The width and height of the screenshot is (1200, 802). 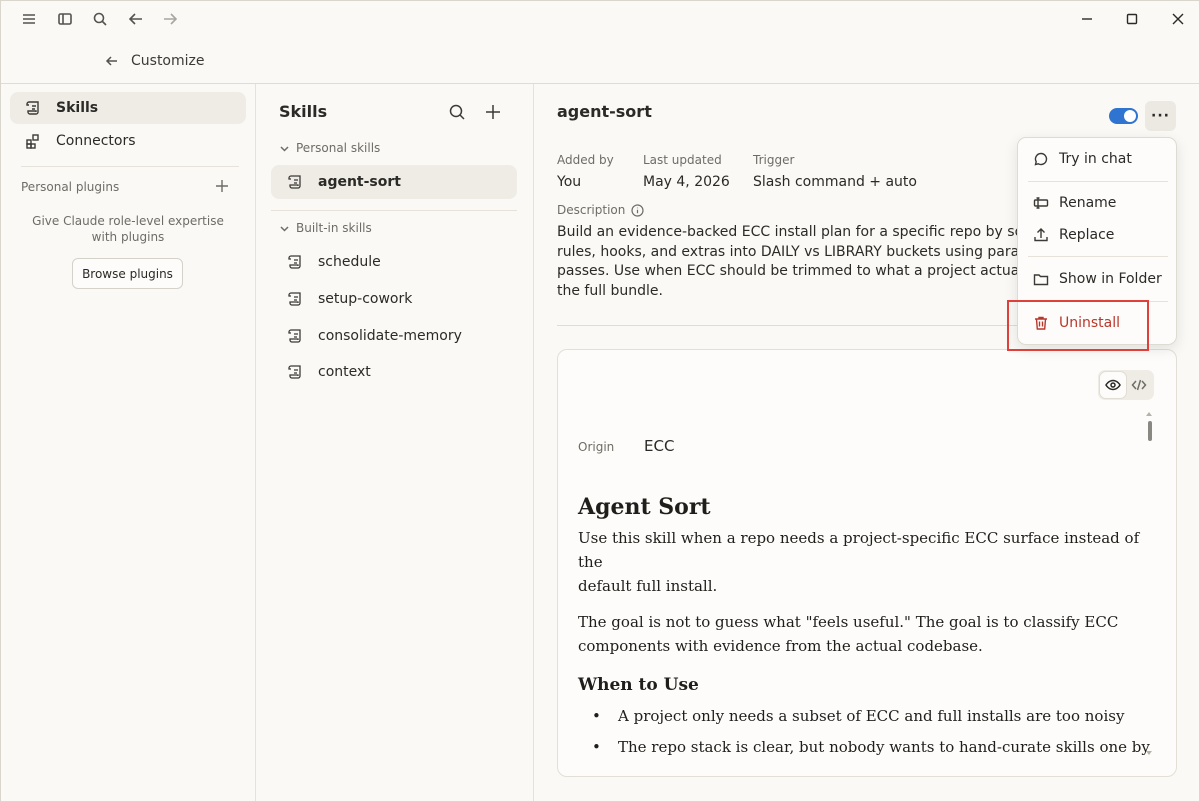 I want to click on last-updated-value: May 4, 2026, so click(x=686, y=182).